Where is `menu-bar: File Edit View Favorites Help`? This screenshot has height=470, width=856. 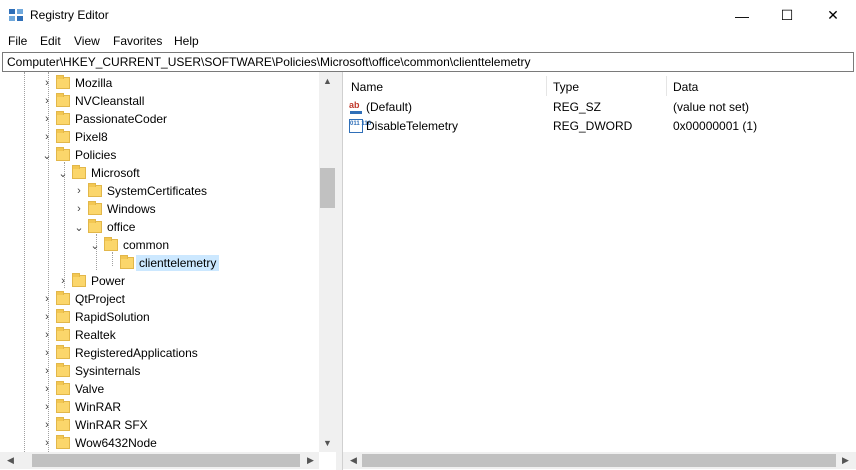 menu-bar: File Edit View Favorites Help is located at coordinates (428, 41).